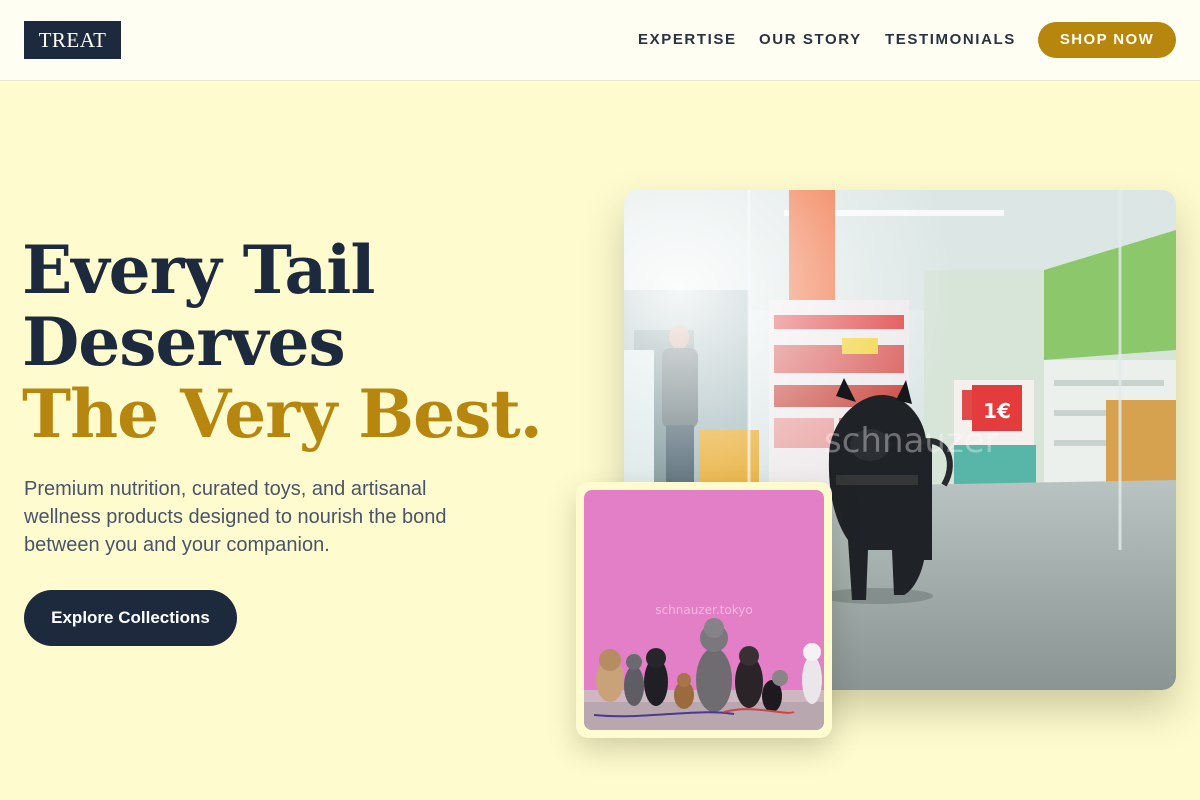 Image resolution: width=1200 pixels, height=800 pixels. Describe the element at coordinates (198, 270) in the screenshot. I see `headline-line-1: Every Tail` at that location.